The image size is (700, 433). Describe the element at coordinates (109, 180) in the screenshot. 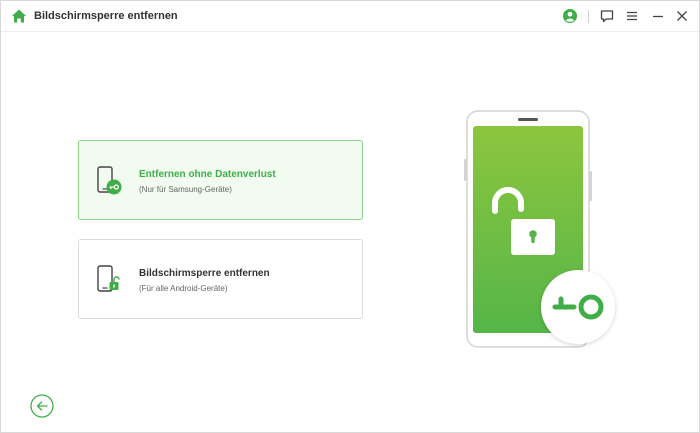

I see `phone-key-icon` at that location.